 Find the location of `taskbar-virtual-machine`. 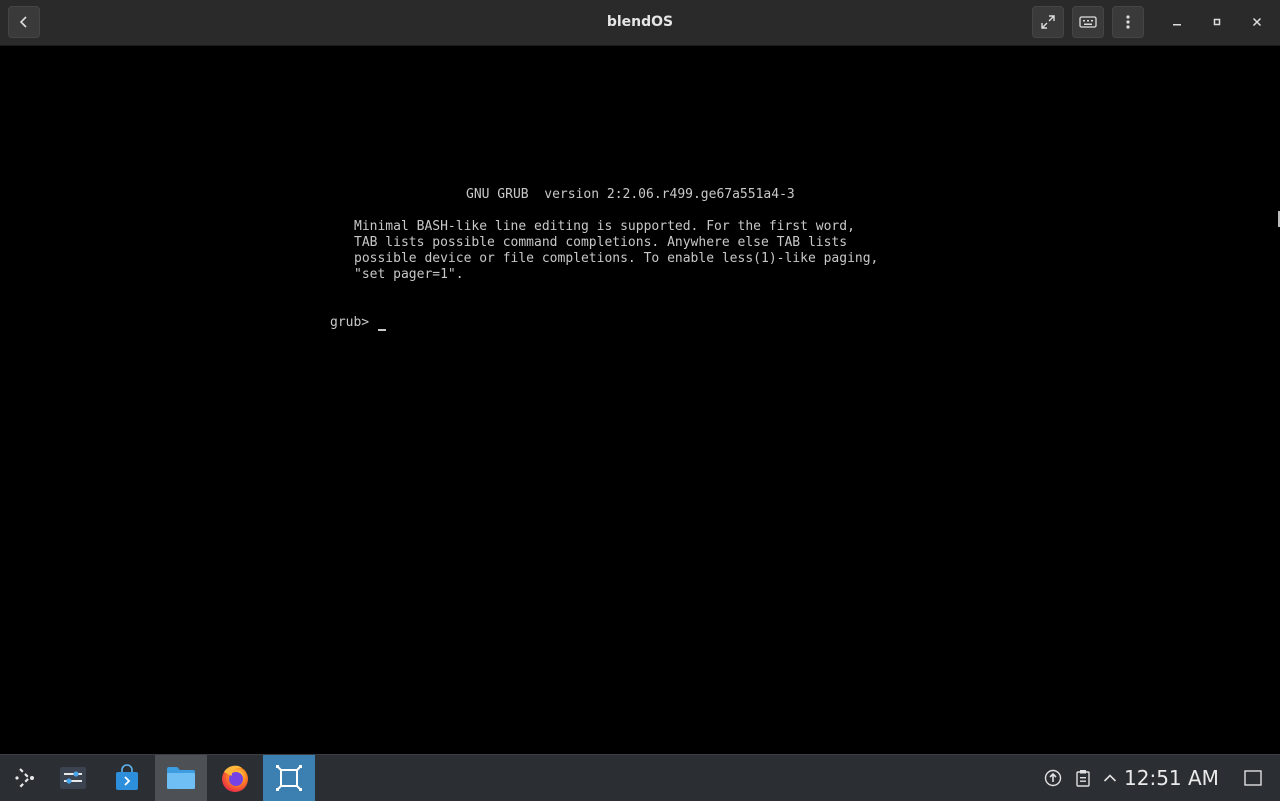

taskbar-virtual-machine is located at coordinates (289, 778).